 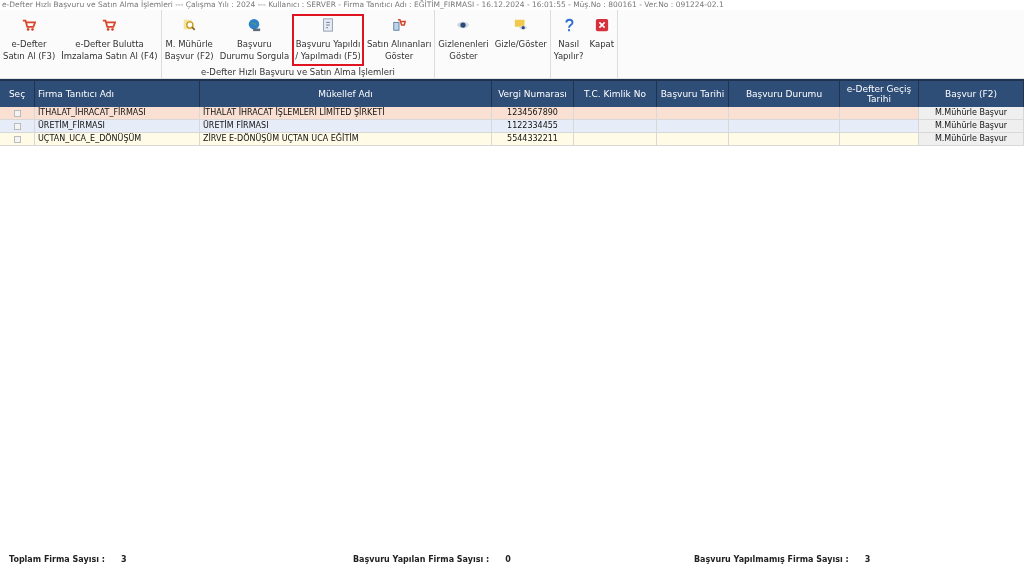 I want to click on table-row: İTHALAT_İHRACAT_FİRMASI İTHALAT İHRACAT İŞLEMLERİ LİMİTED ŞİRKETİ 1234567890 M.Mühürle Başvur, so click(x=512, y=113).